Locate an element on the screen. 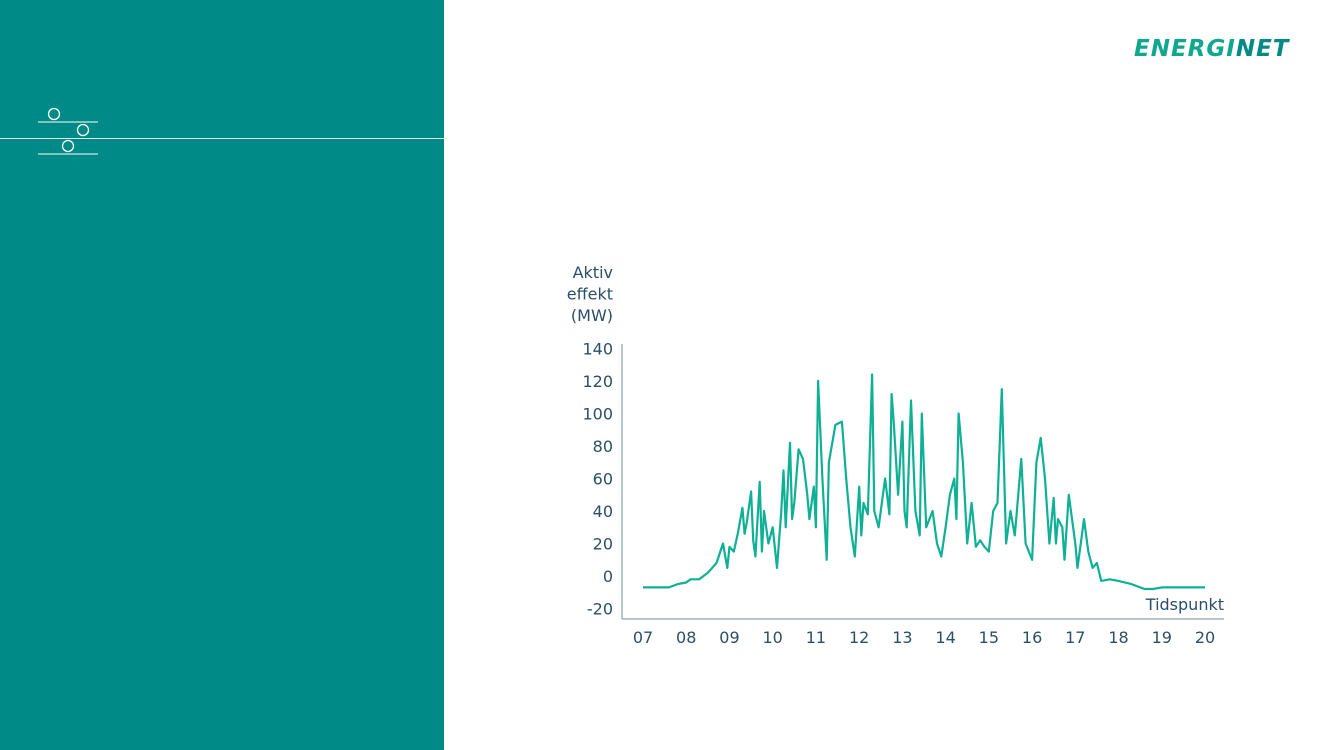 The image size is (1333, 750). y-axis-title-line: (MW) is located at coordinates (592, 315).